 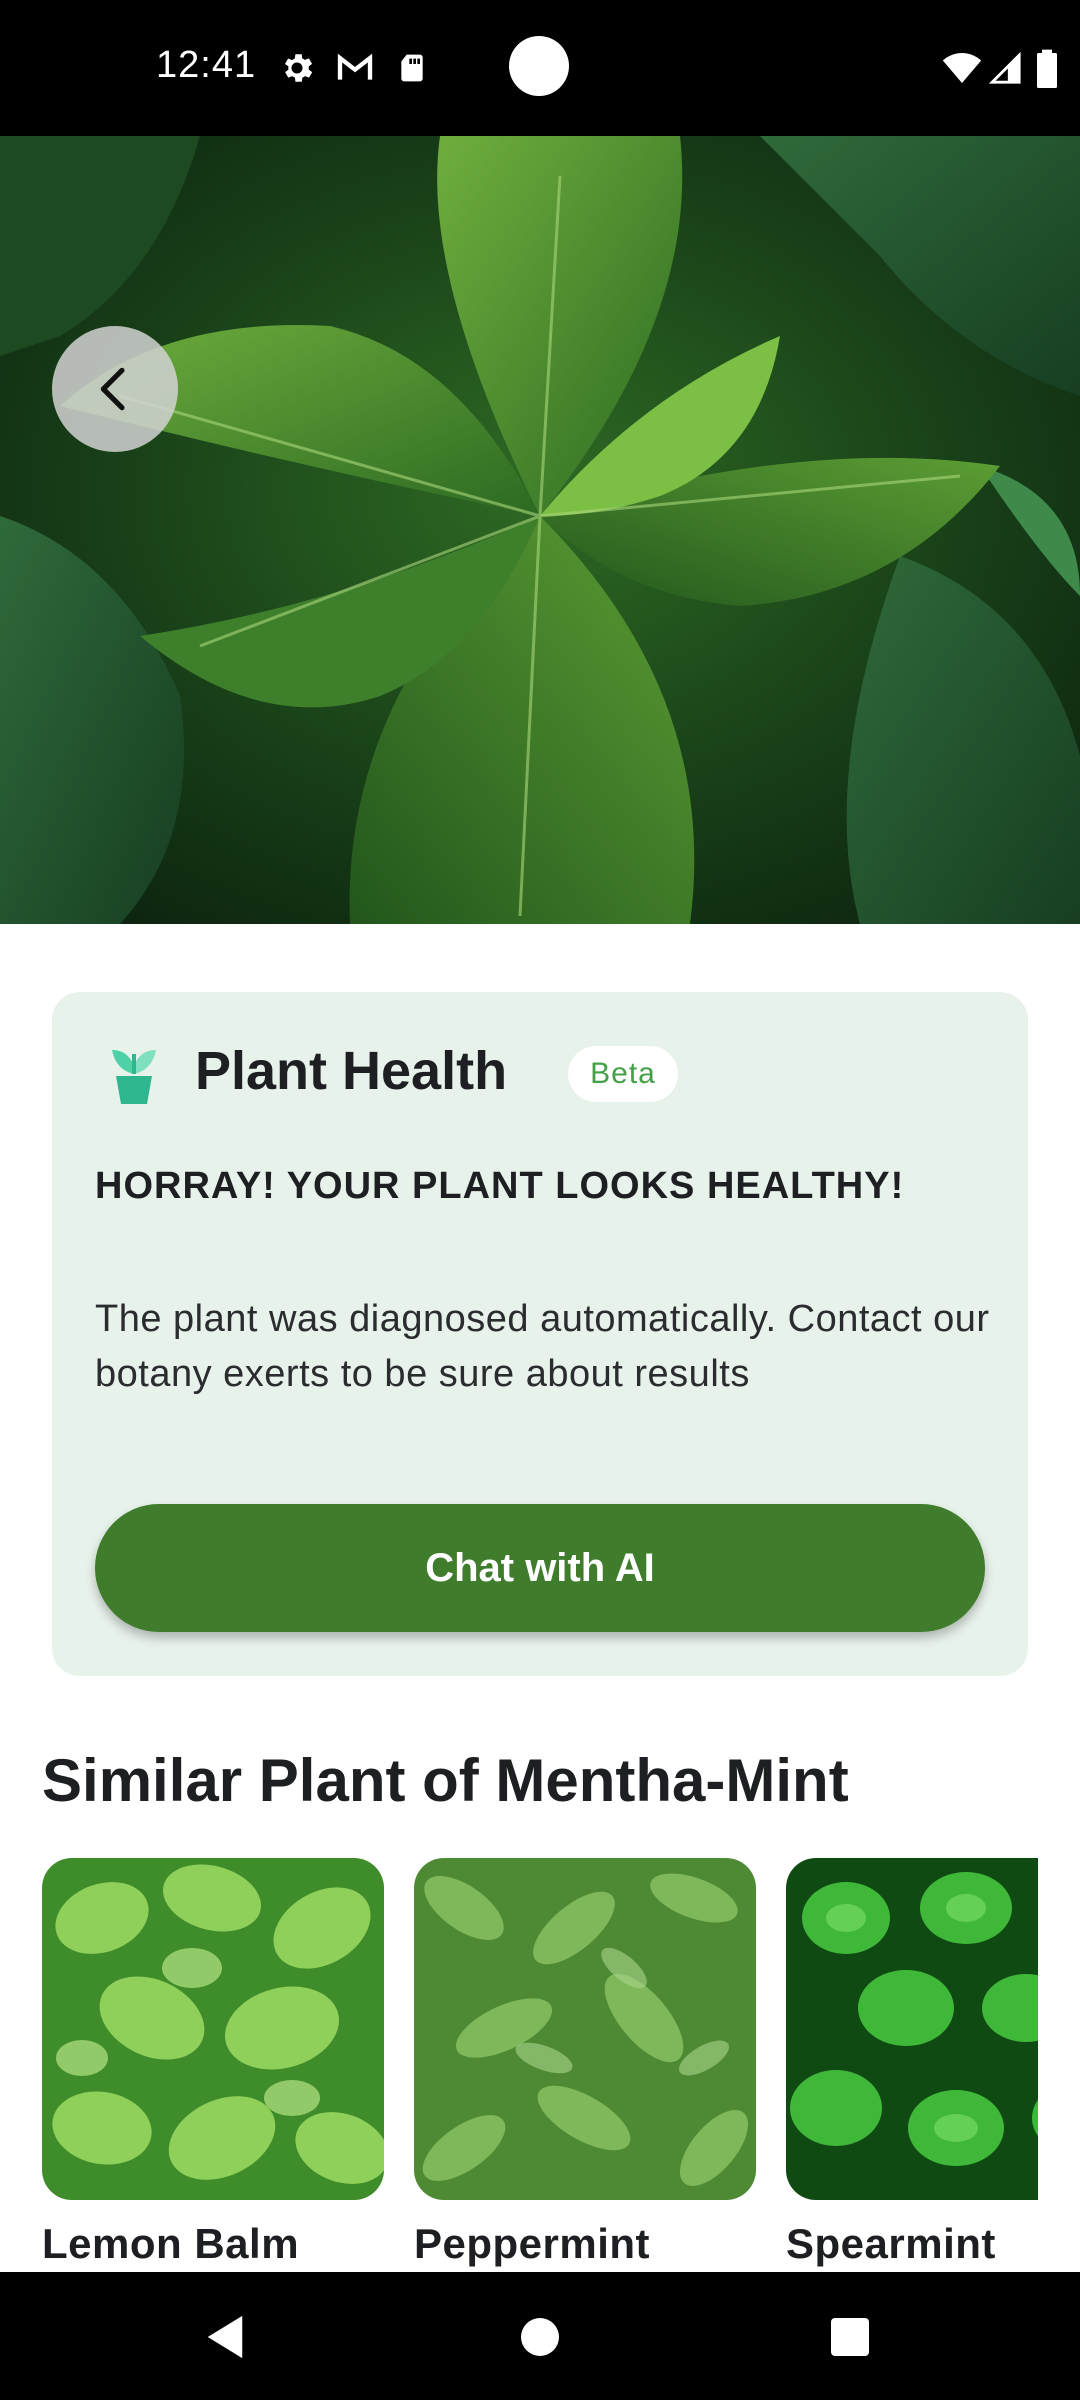 What do you see at coordinates (891, 2243) in the screenshot?
I see `plant-name: Spearmint` at bounding box center [891, 2243].